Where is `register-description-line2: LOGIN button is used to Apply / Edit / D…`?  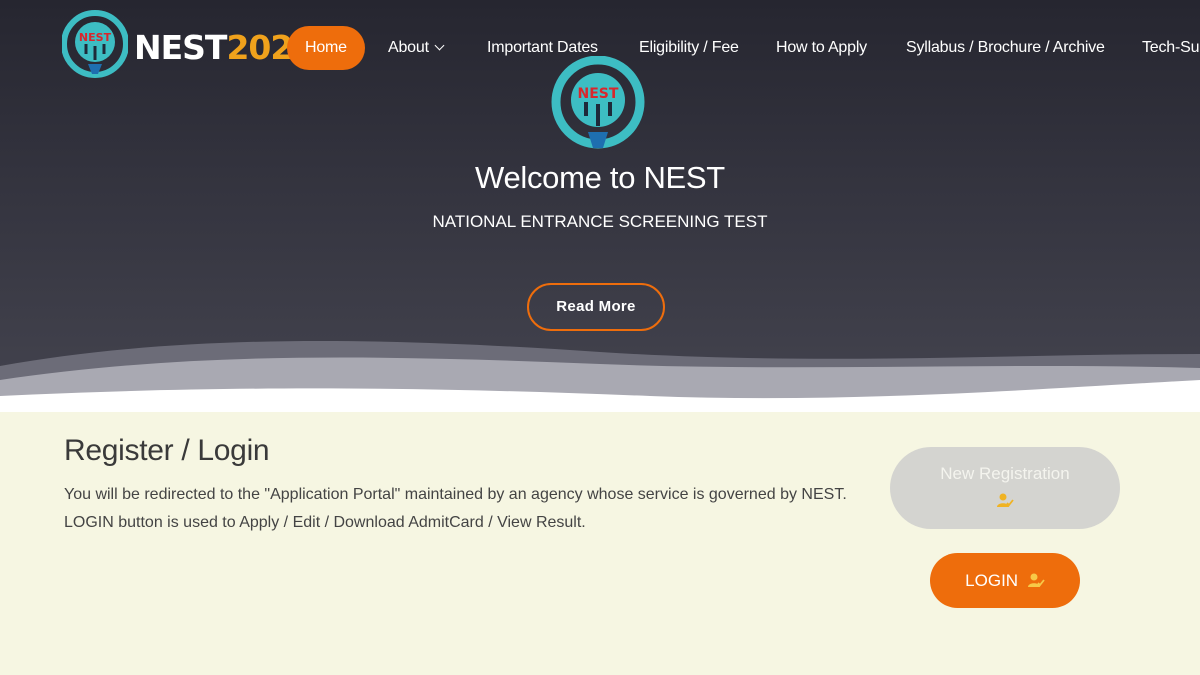 register-description-line2: LOGIN button is used to Apply / Edit / D… is located at coordinates (325, 522).